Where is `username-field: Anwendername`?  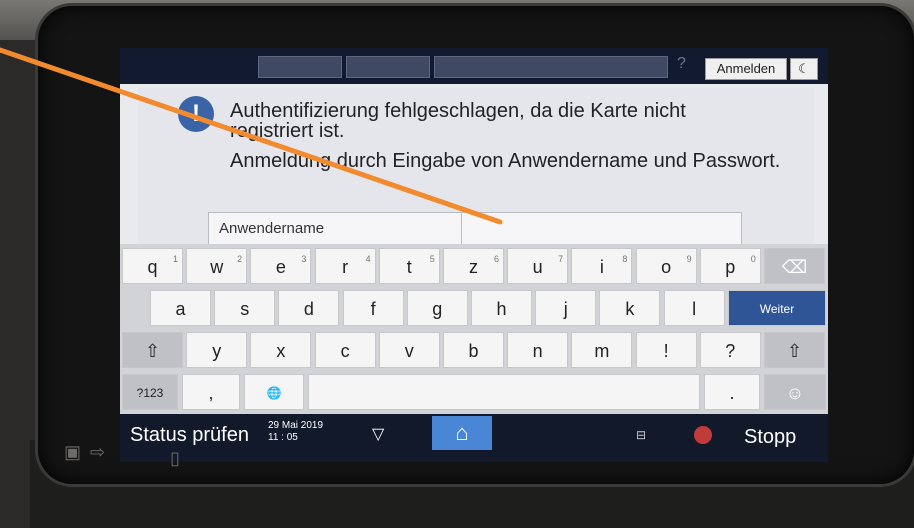
username-field: Anwendername is located at coordinates (475, 229).